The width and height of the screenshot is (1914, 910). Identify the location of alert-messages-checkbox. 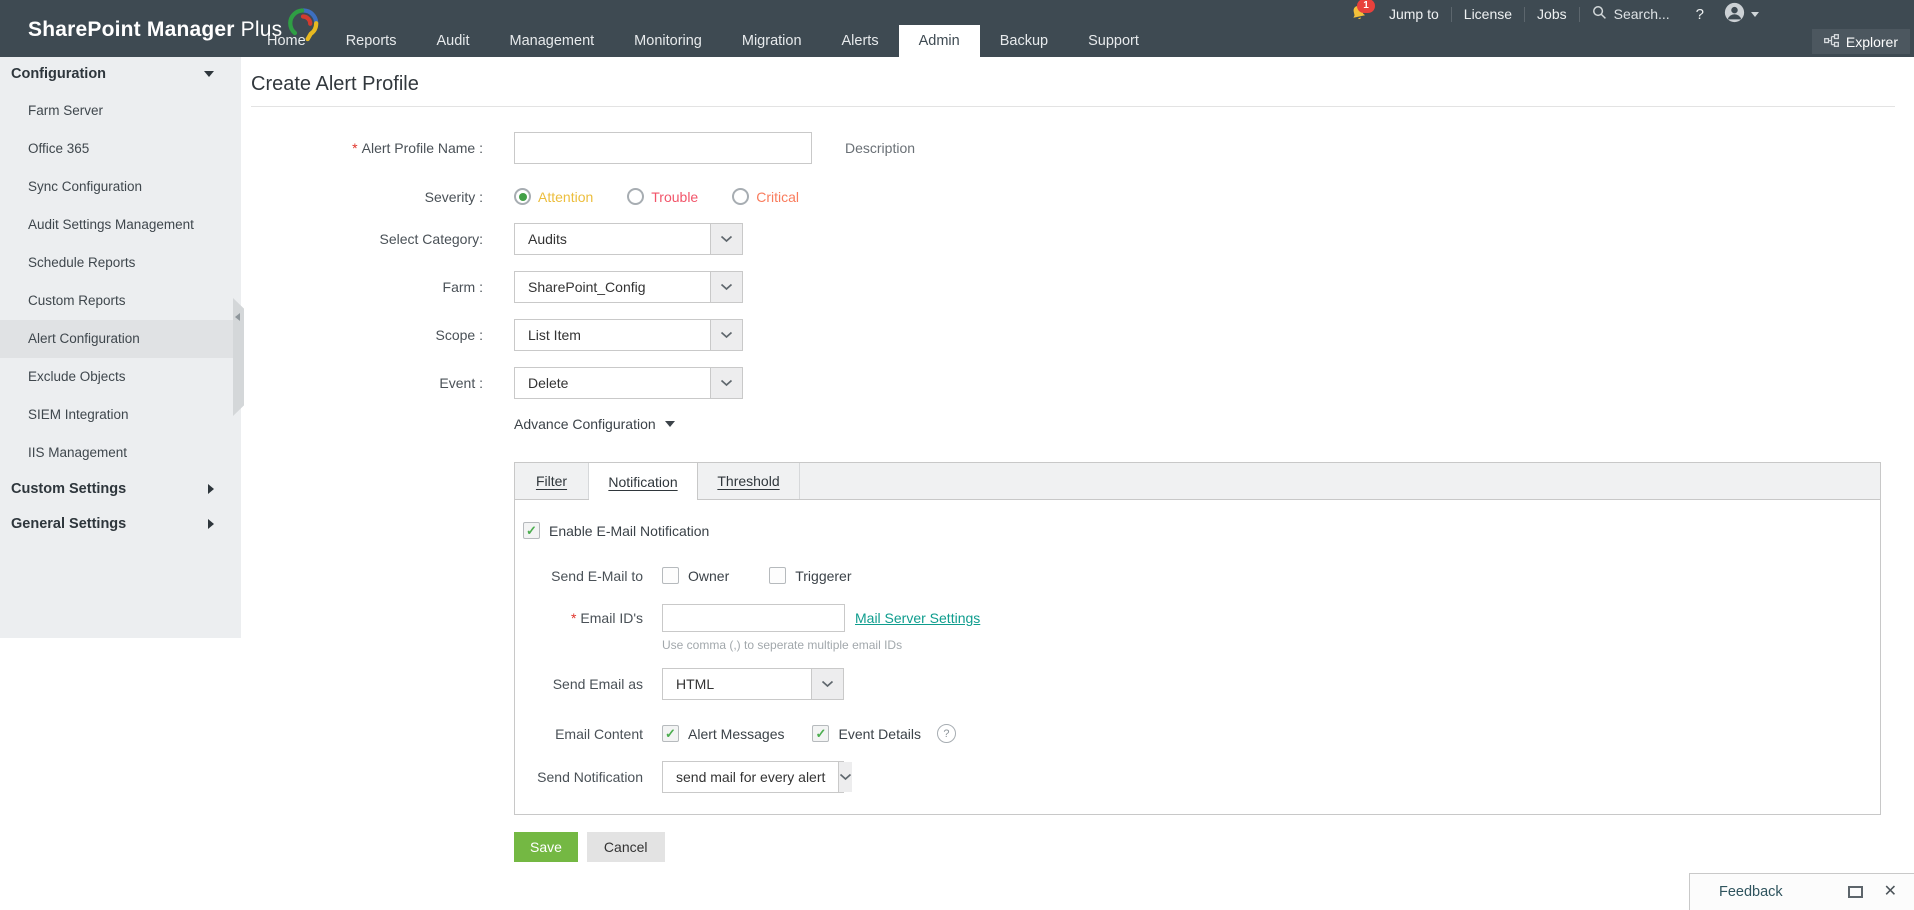
(670, 733).